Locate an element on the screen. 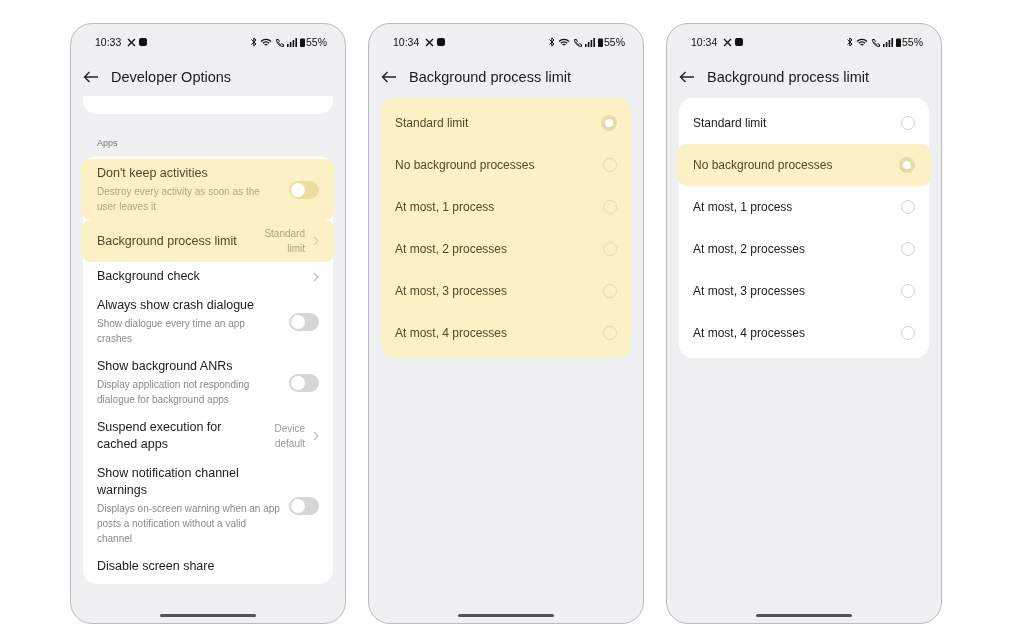 The image size is (1014, 642). setting-title: Show background ANRs is located at coordinates (165, 366).